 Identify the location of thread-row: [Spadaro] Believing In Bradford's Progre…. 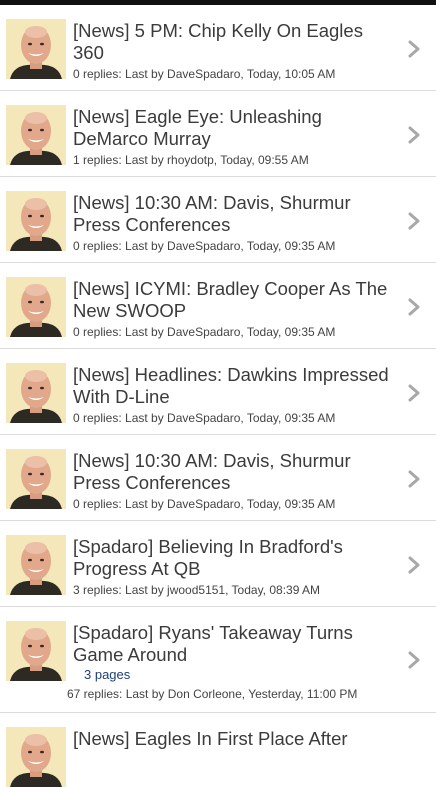
(218, 564).